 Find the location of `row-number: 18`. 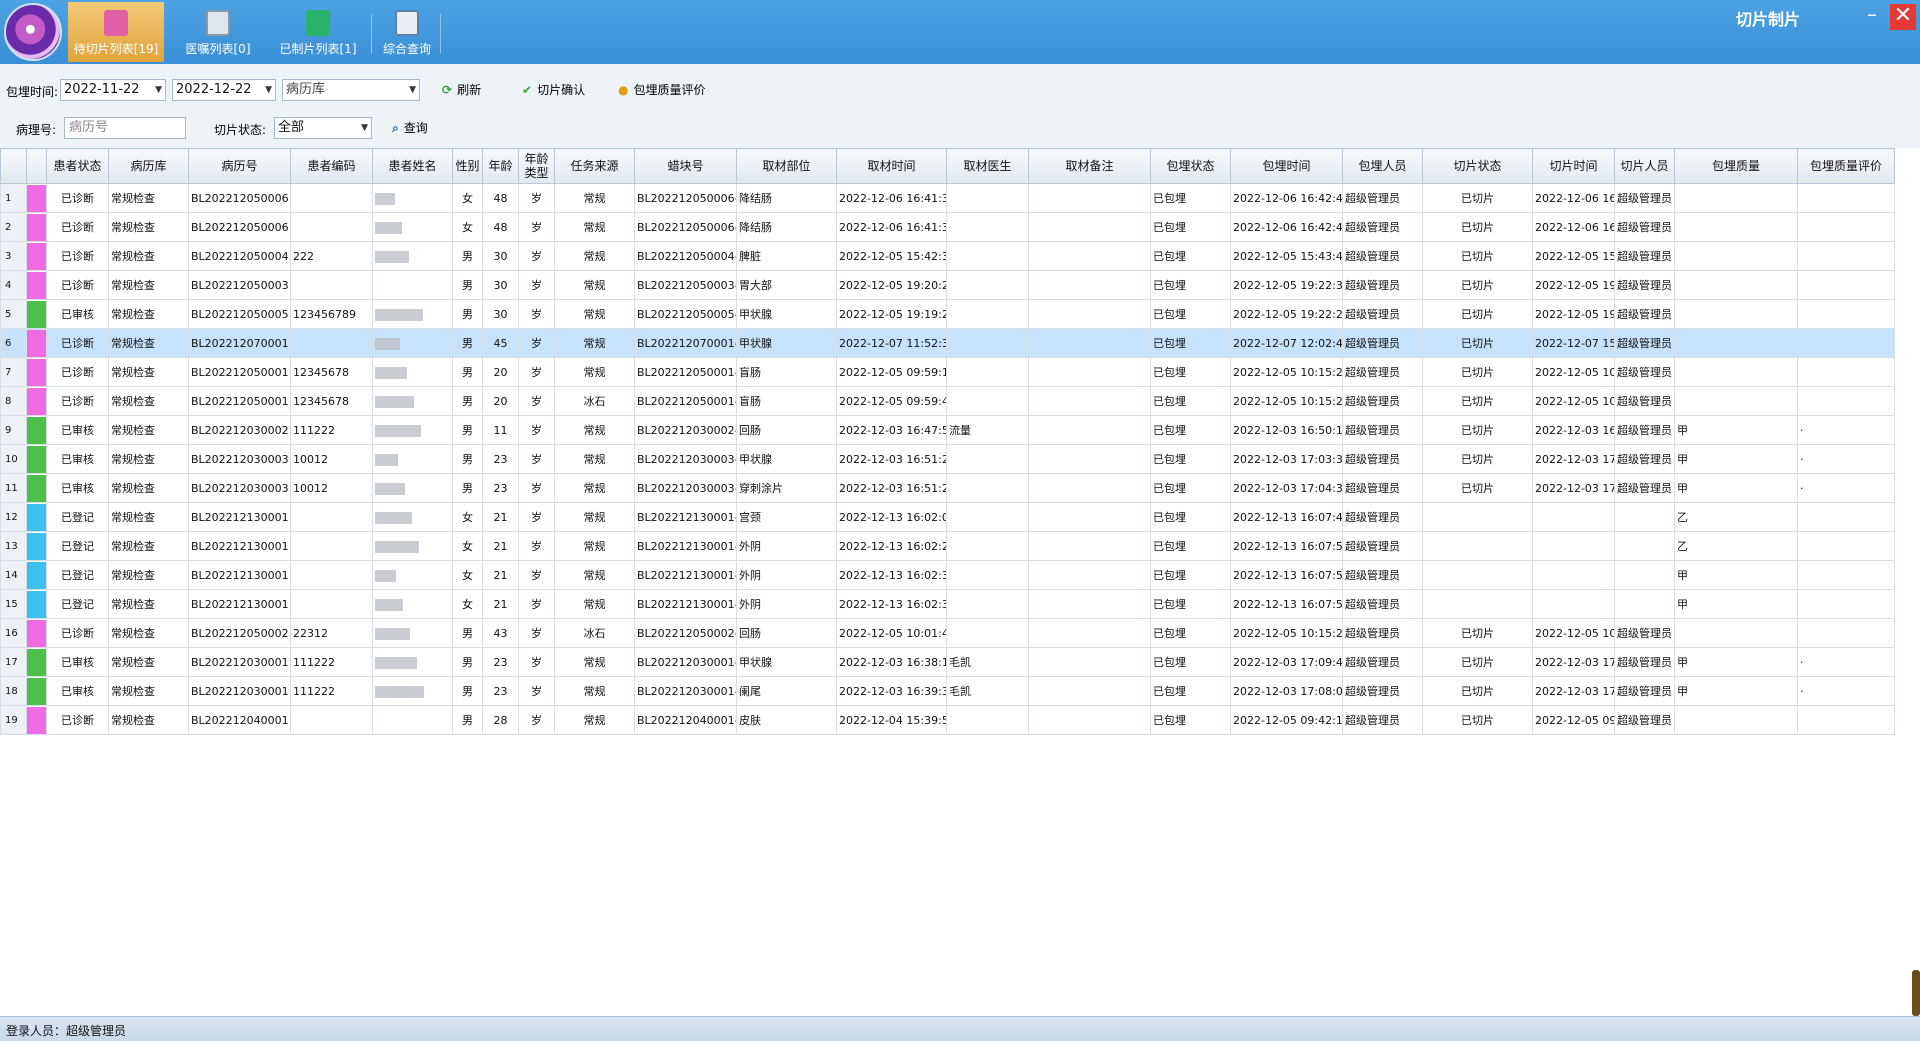

row-number: 18 is located at coordinates (13, 691).